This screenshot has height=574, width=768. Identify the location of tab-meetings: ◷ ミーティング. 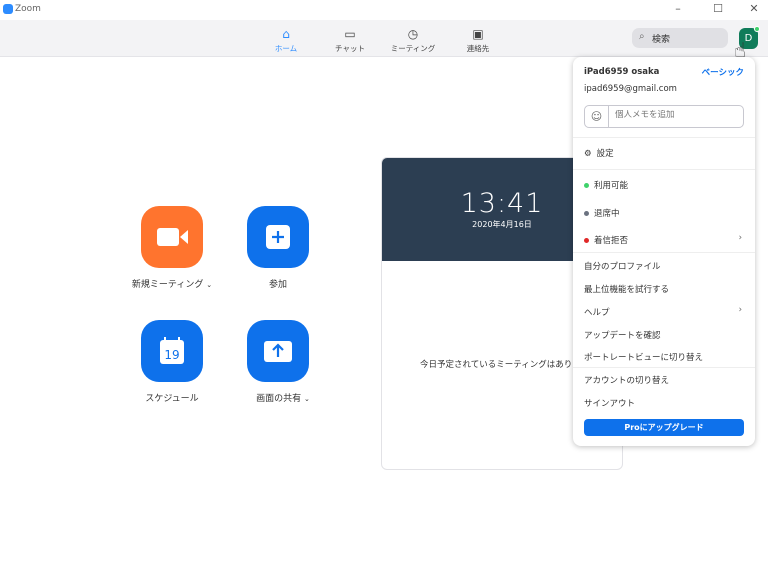
(413, 40).